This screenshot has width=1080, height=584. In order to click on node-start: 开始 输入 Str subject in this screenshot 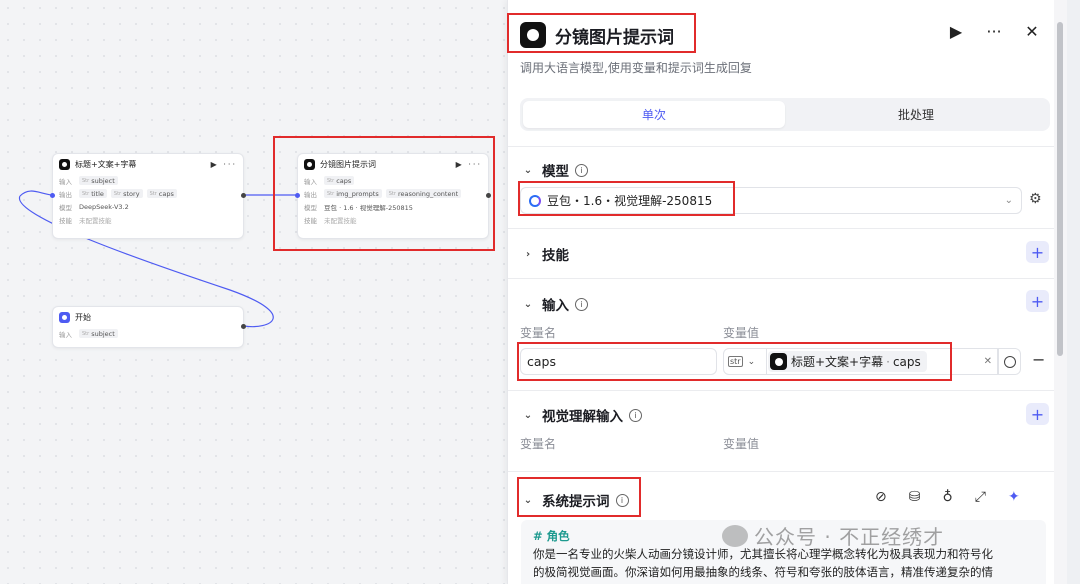, I will do `click(148, 327)`.